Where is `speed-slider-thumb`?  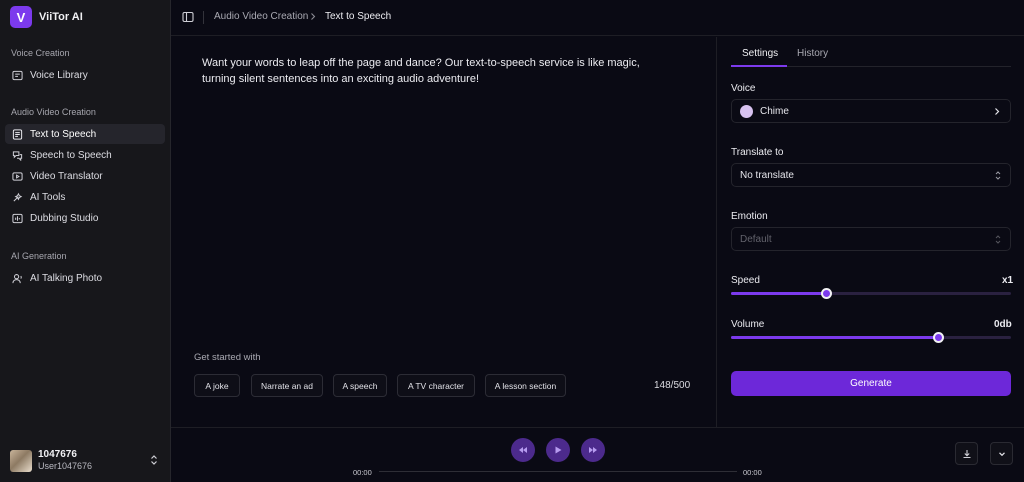 speed-slider-thumb is located at coordinates (827, 293).